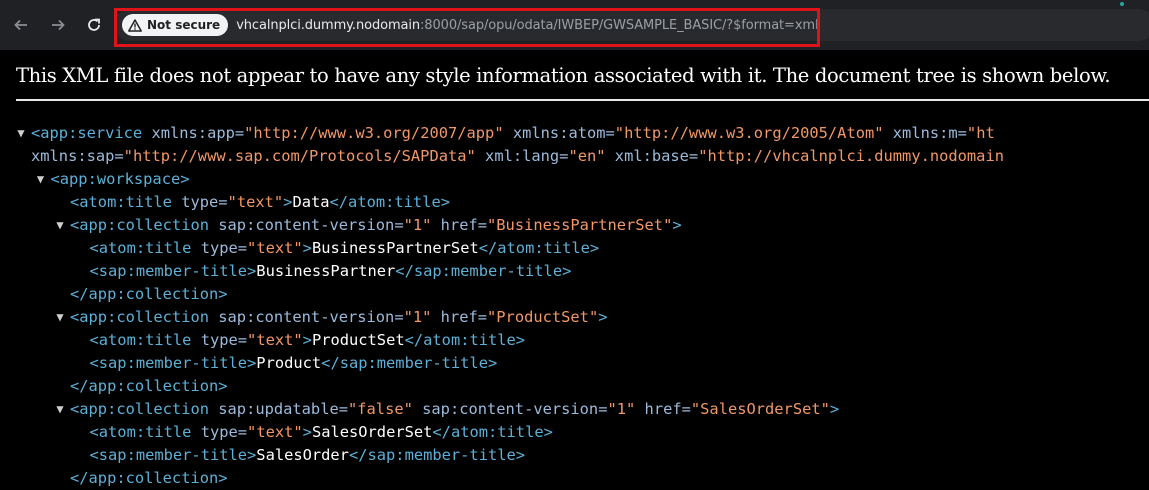 The image size is (1149, 490). Describe the element at coordinates (278, 409) in the screenshot. I see `xml-attribute: sap:updatable=` at that location.